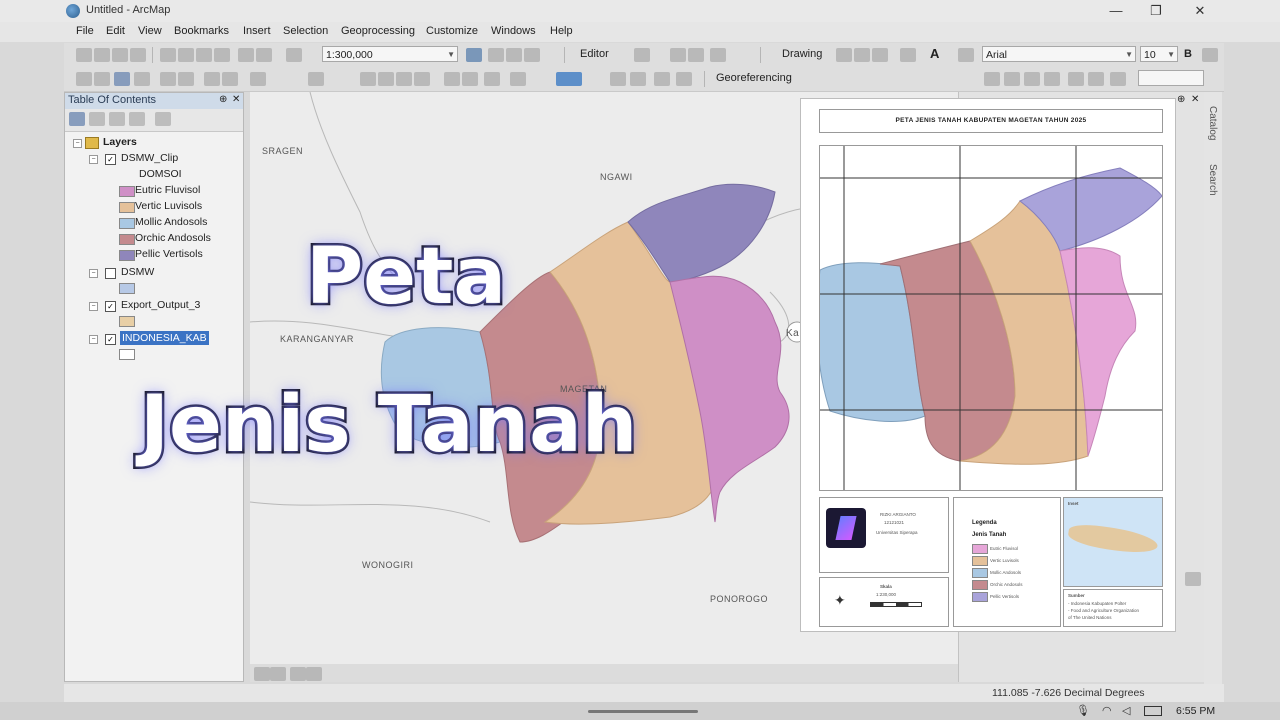 The width and height of the screenshot is (1280, 720). Describe the element at coordinates (496, 55) in the screenshot. I see `toc-window-icon` at that location.